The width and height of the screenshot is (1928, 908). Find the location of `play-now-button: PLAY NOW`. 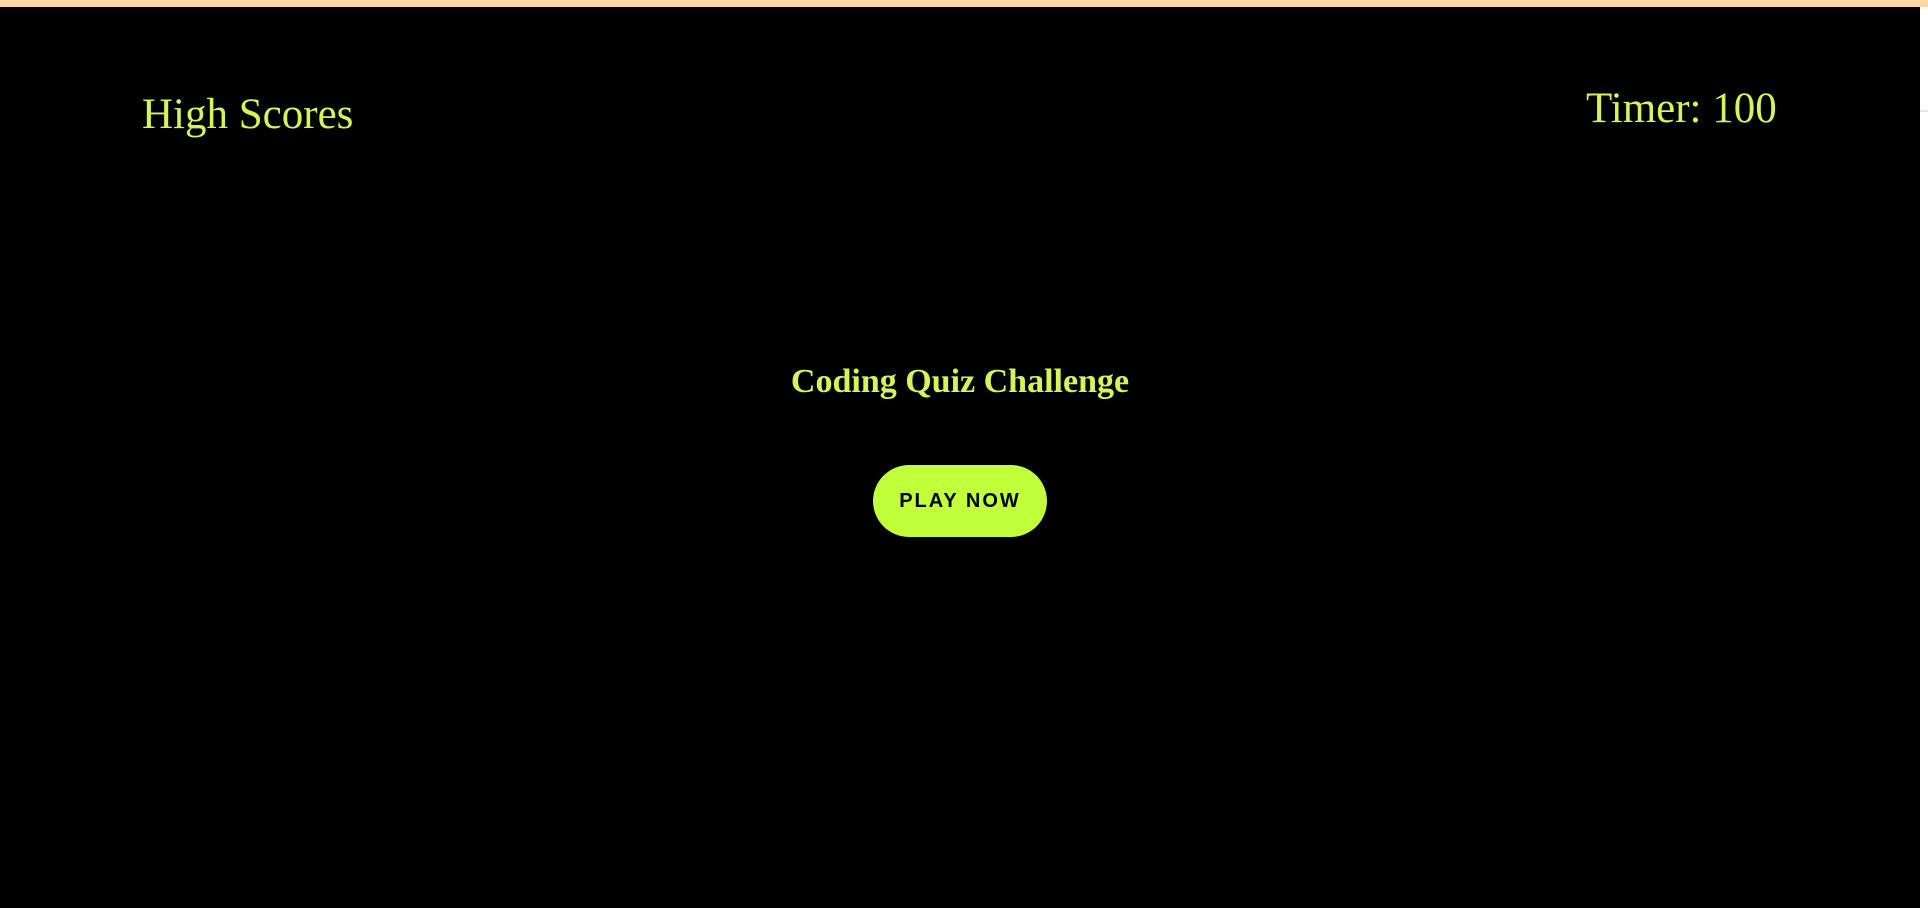

play-now-button: PLAY NOW is located at coordinates (960, 501).